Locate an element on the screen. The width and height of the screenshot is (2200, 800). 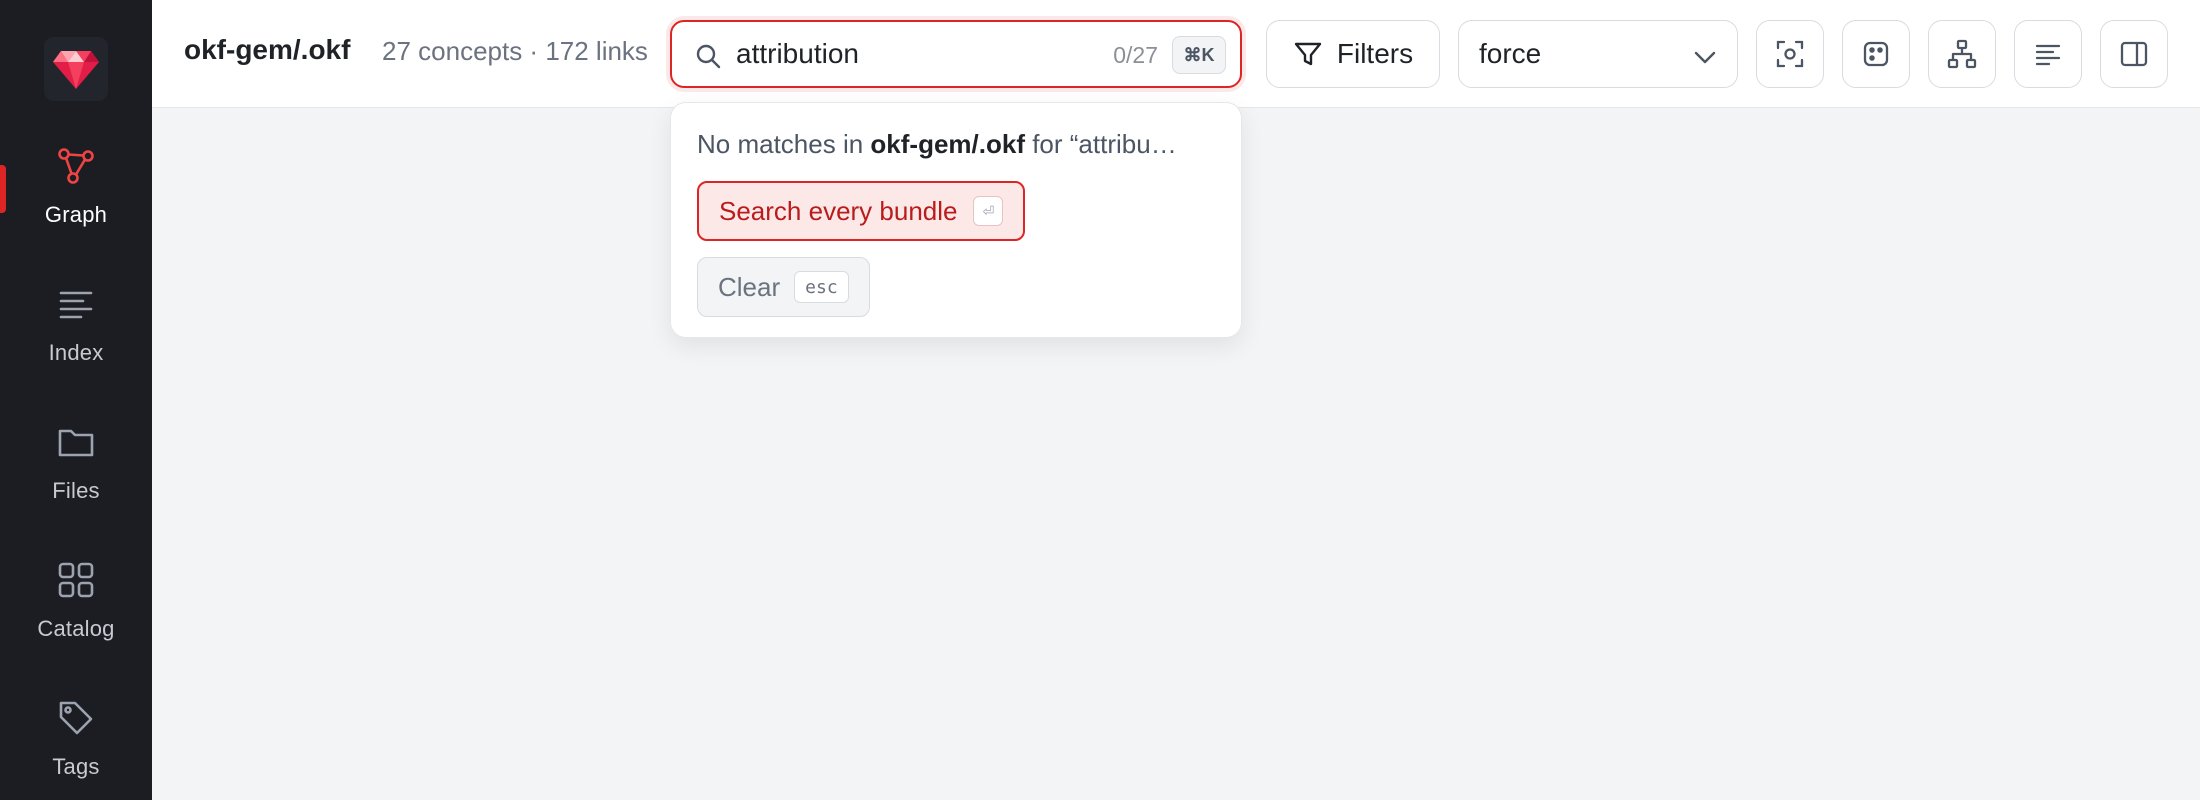
search-shortcut-hint: ⌘K is located at coordinates (1199, 55).